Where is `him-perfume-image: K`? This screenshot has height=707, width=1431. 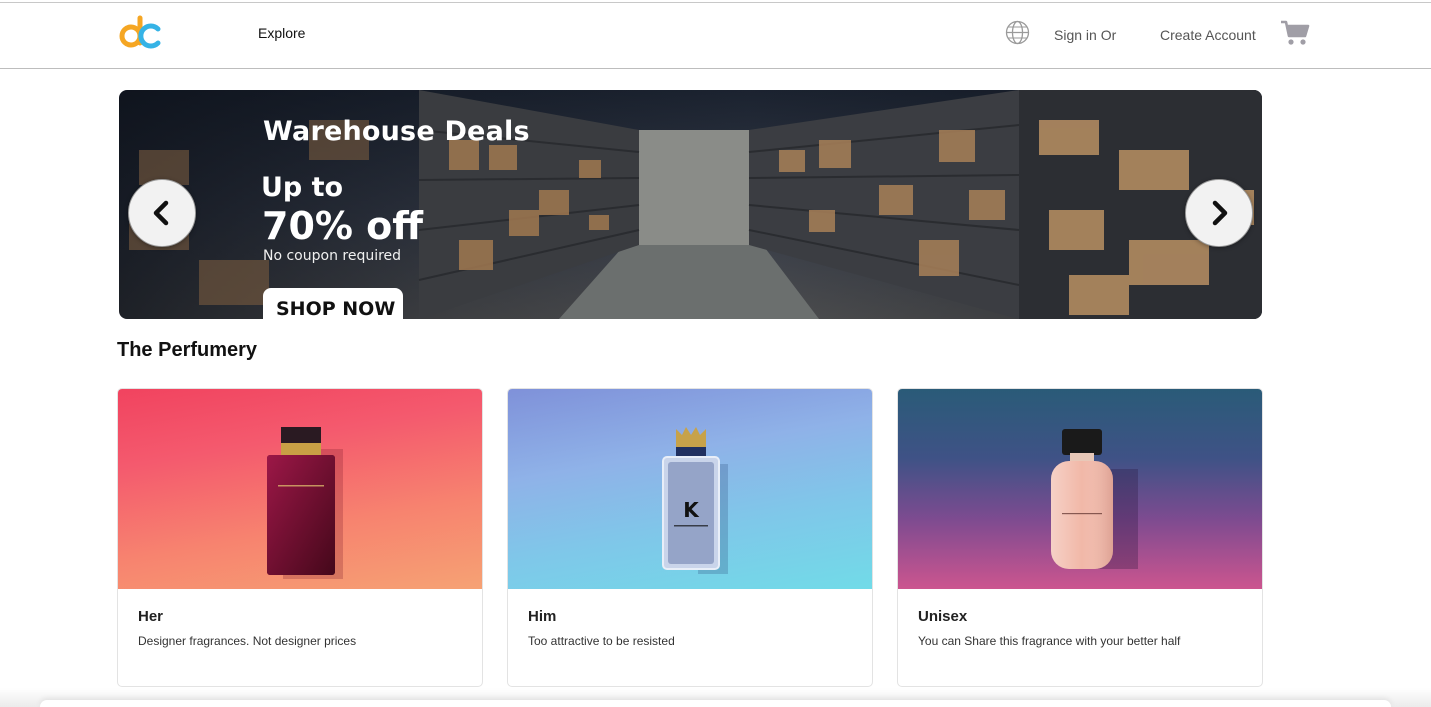
him-perfume-image: K is located at coordinates (690, 489).